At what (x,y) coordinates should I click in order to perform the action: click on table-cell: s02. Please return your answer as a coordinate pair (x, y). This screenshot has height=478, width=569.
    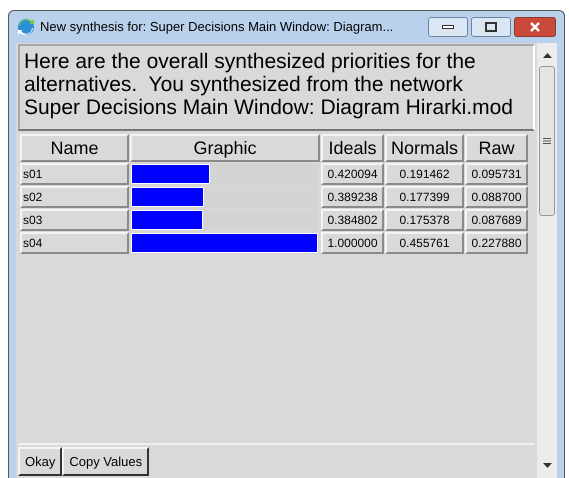
    Looking at the image, I should click on (74, 197).